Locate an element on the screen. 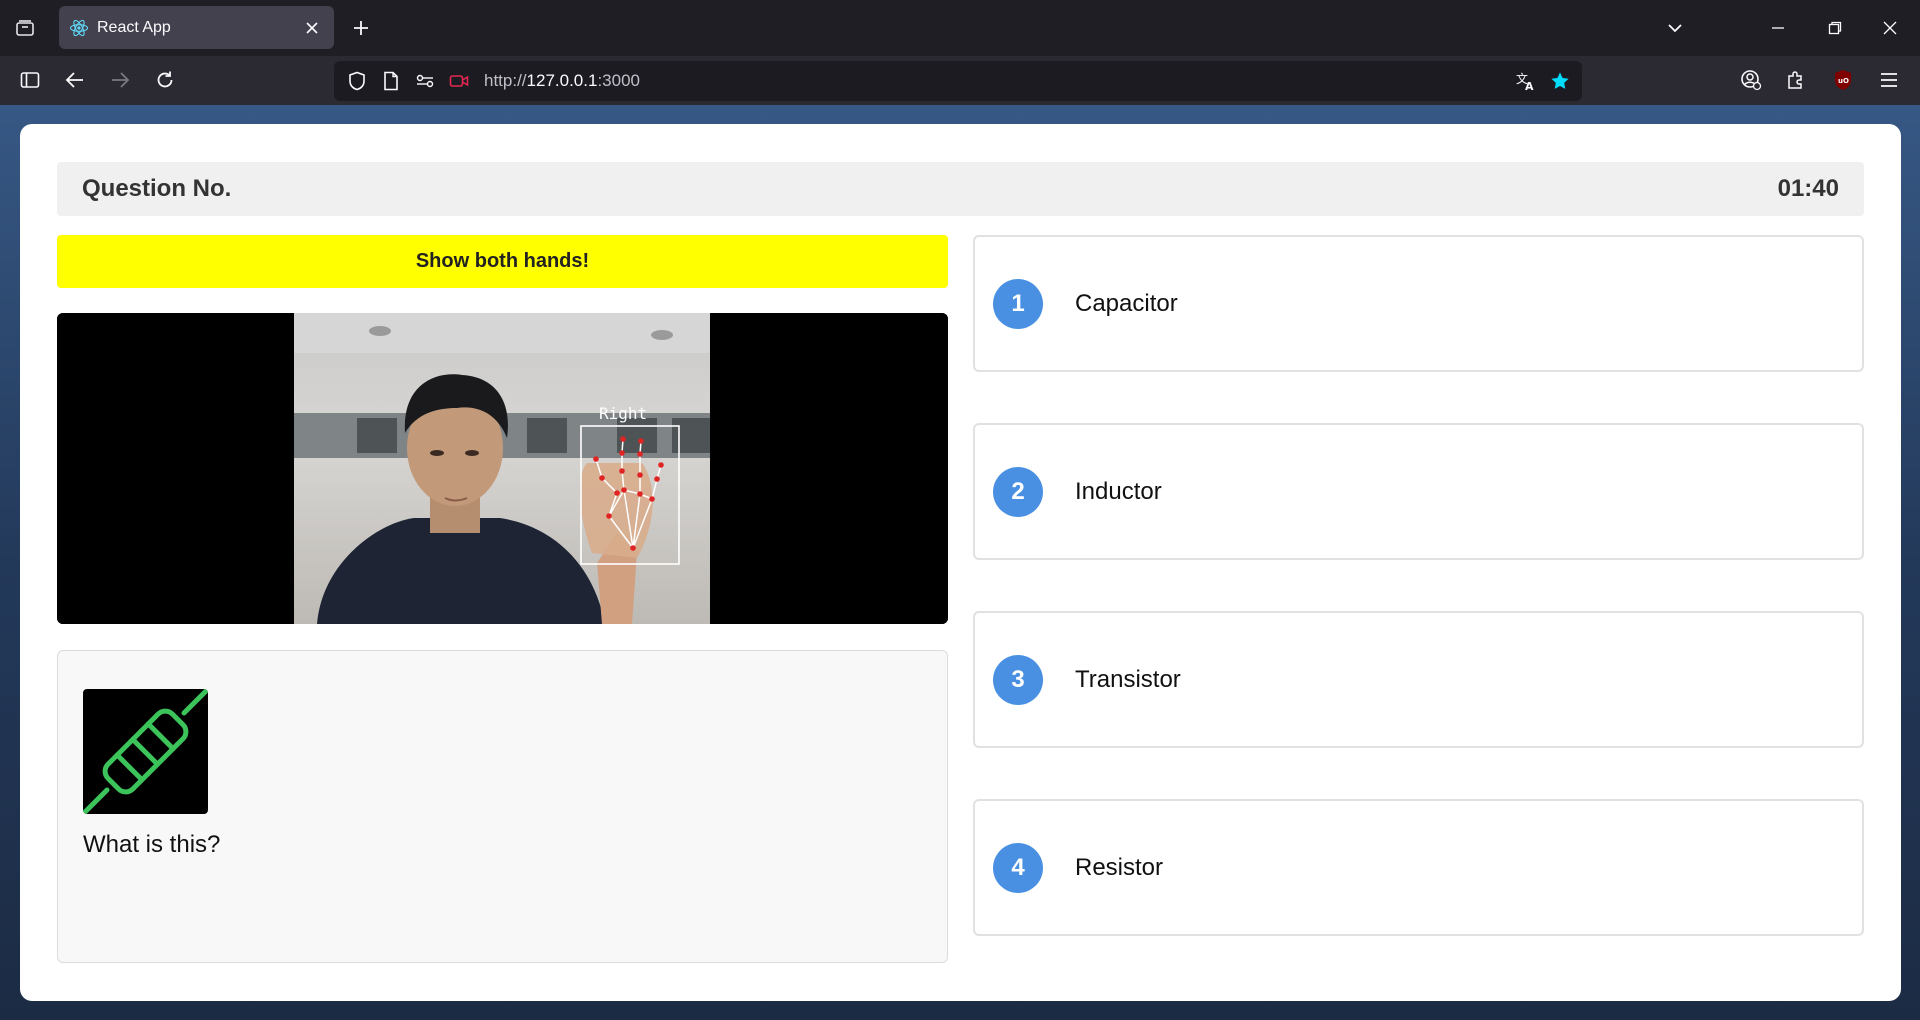 The height and width of the screenshot is (1020, 1920). bookmark-star-icon is located at coordinates (1560, 81).